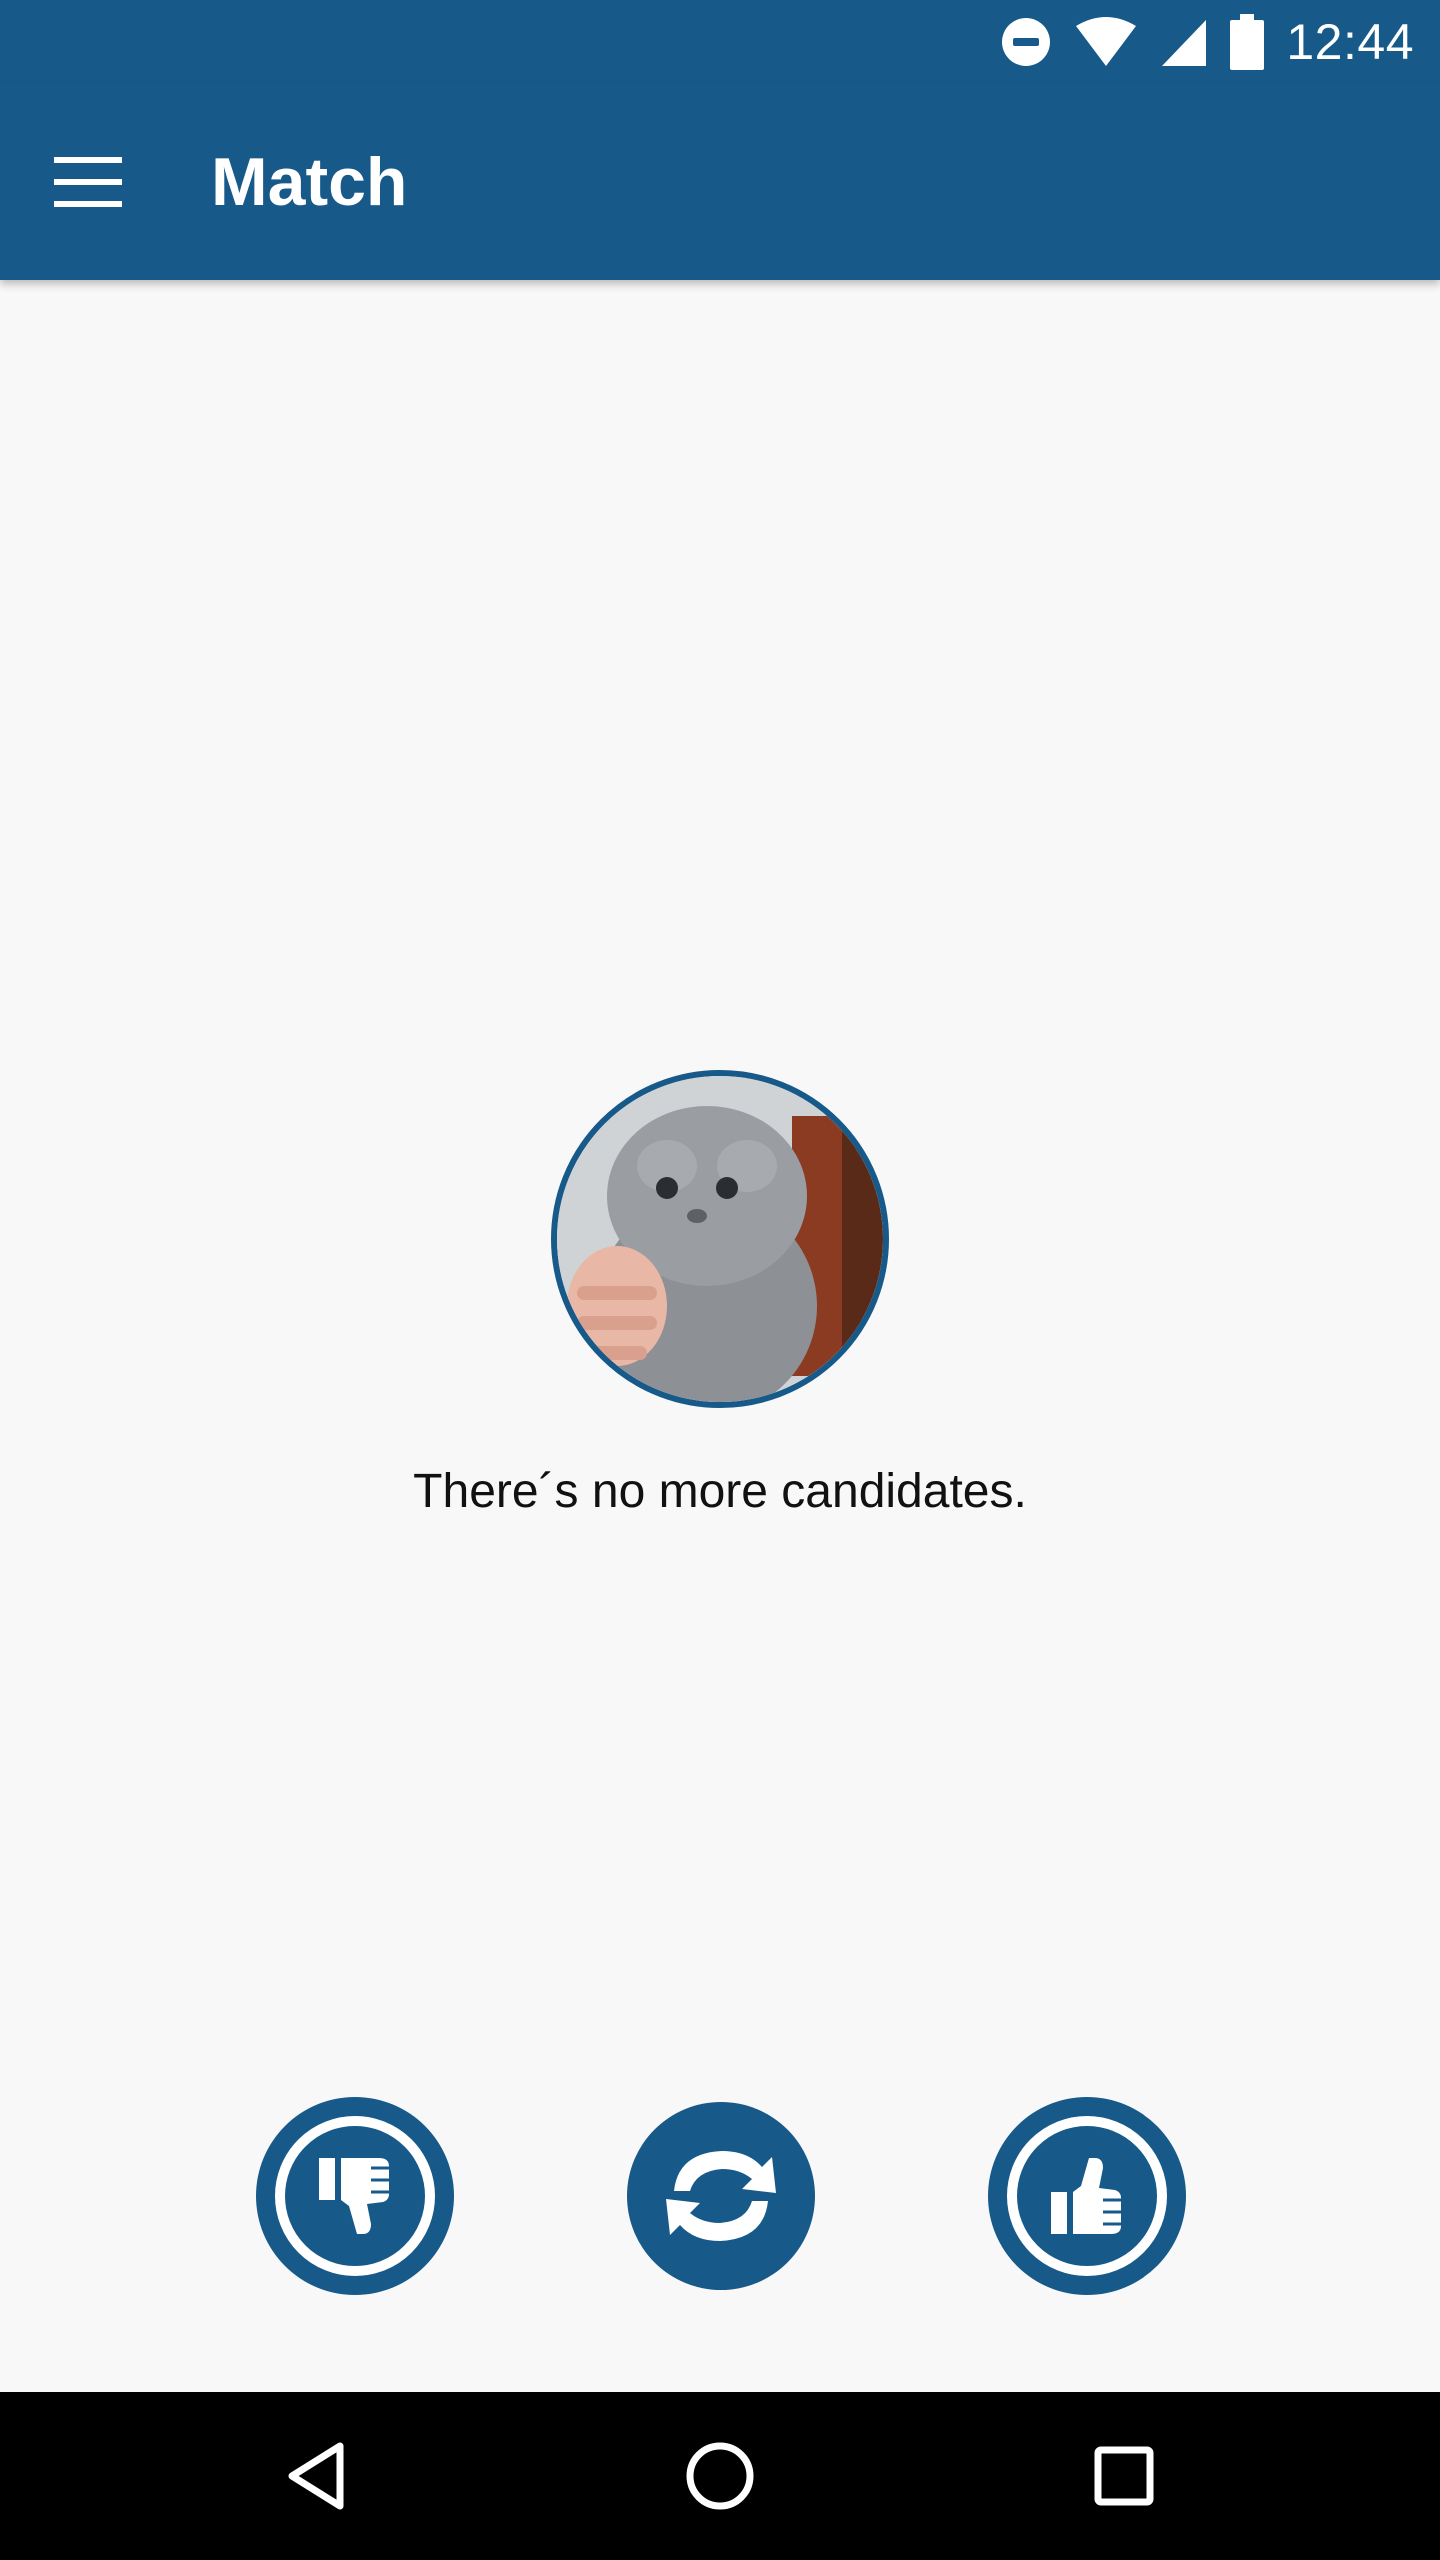 The width and height of the screenshot is (1440, 2560). I want to click on nav-recents-button, so click(1124, 2476).